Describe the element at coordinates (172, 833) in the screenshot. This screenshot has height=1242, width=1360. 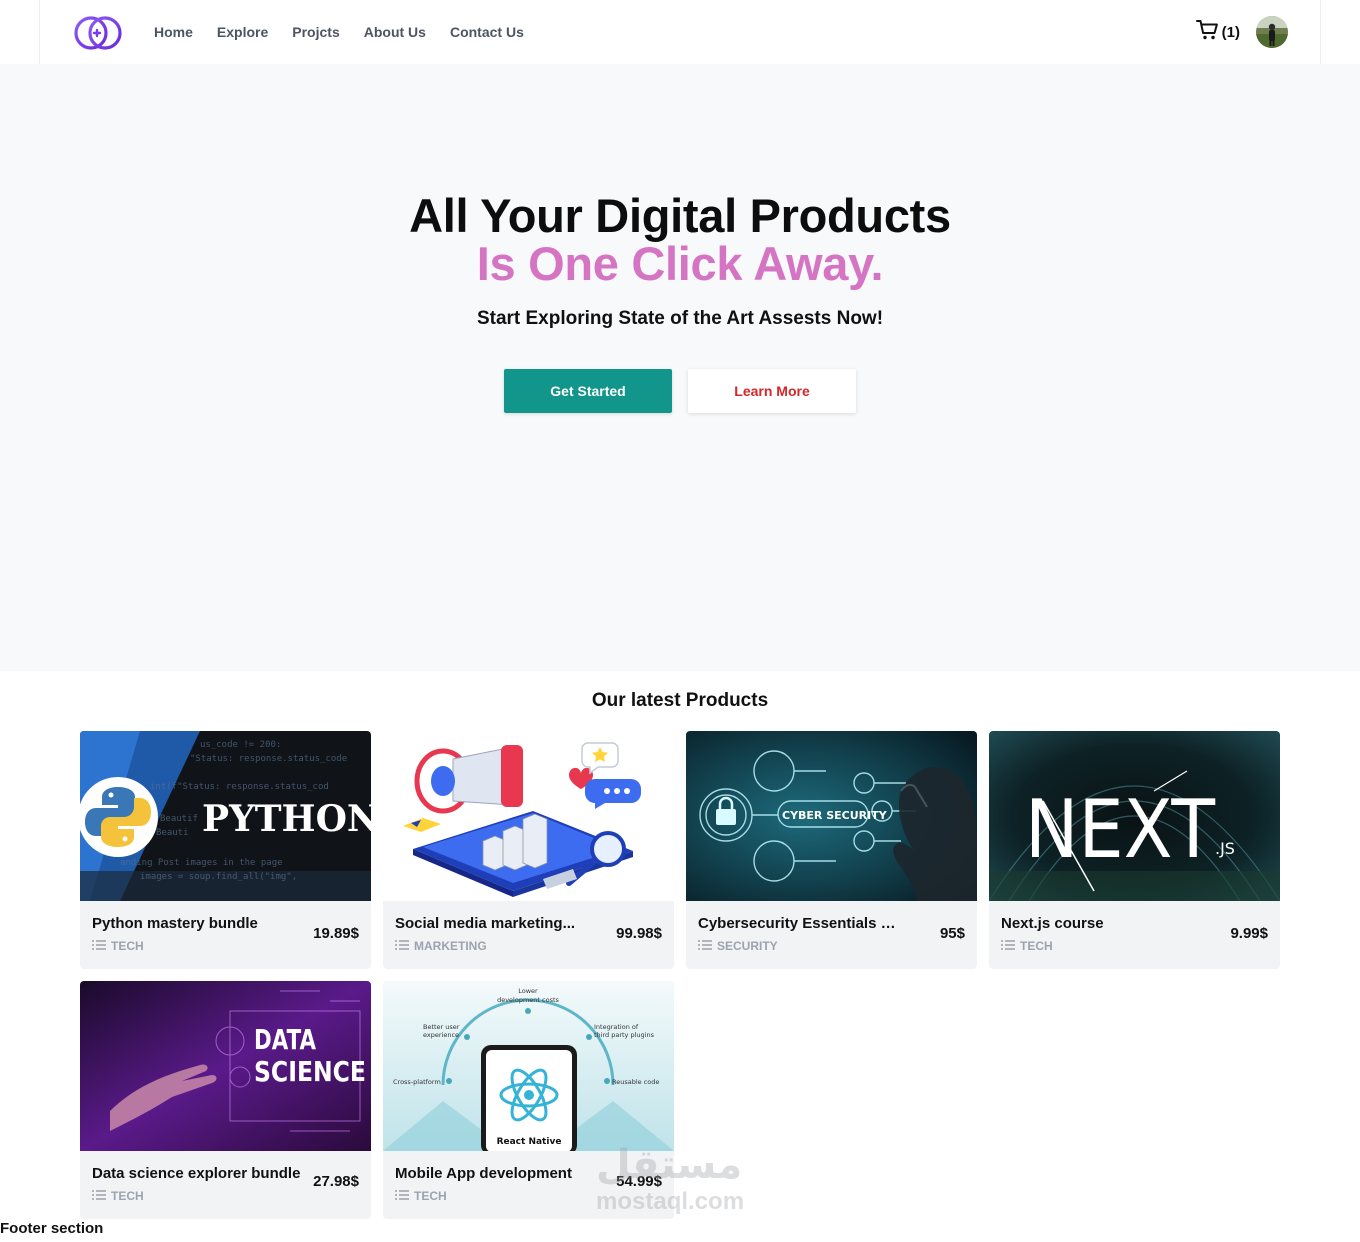
I see `svg-text: Beauti` at that location.